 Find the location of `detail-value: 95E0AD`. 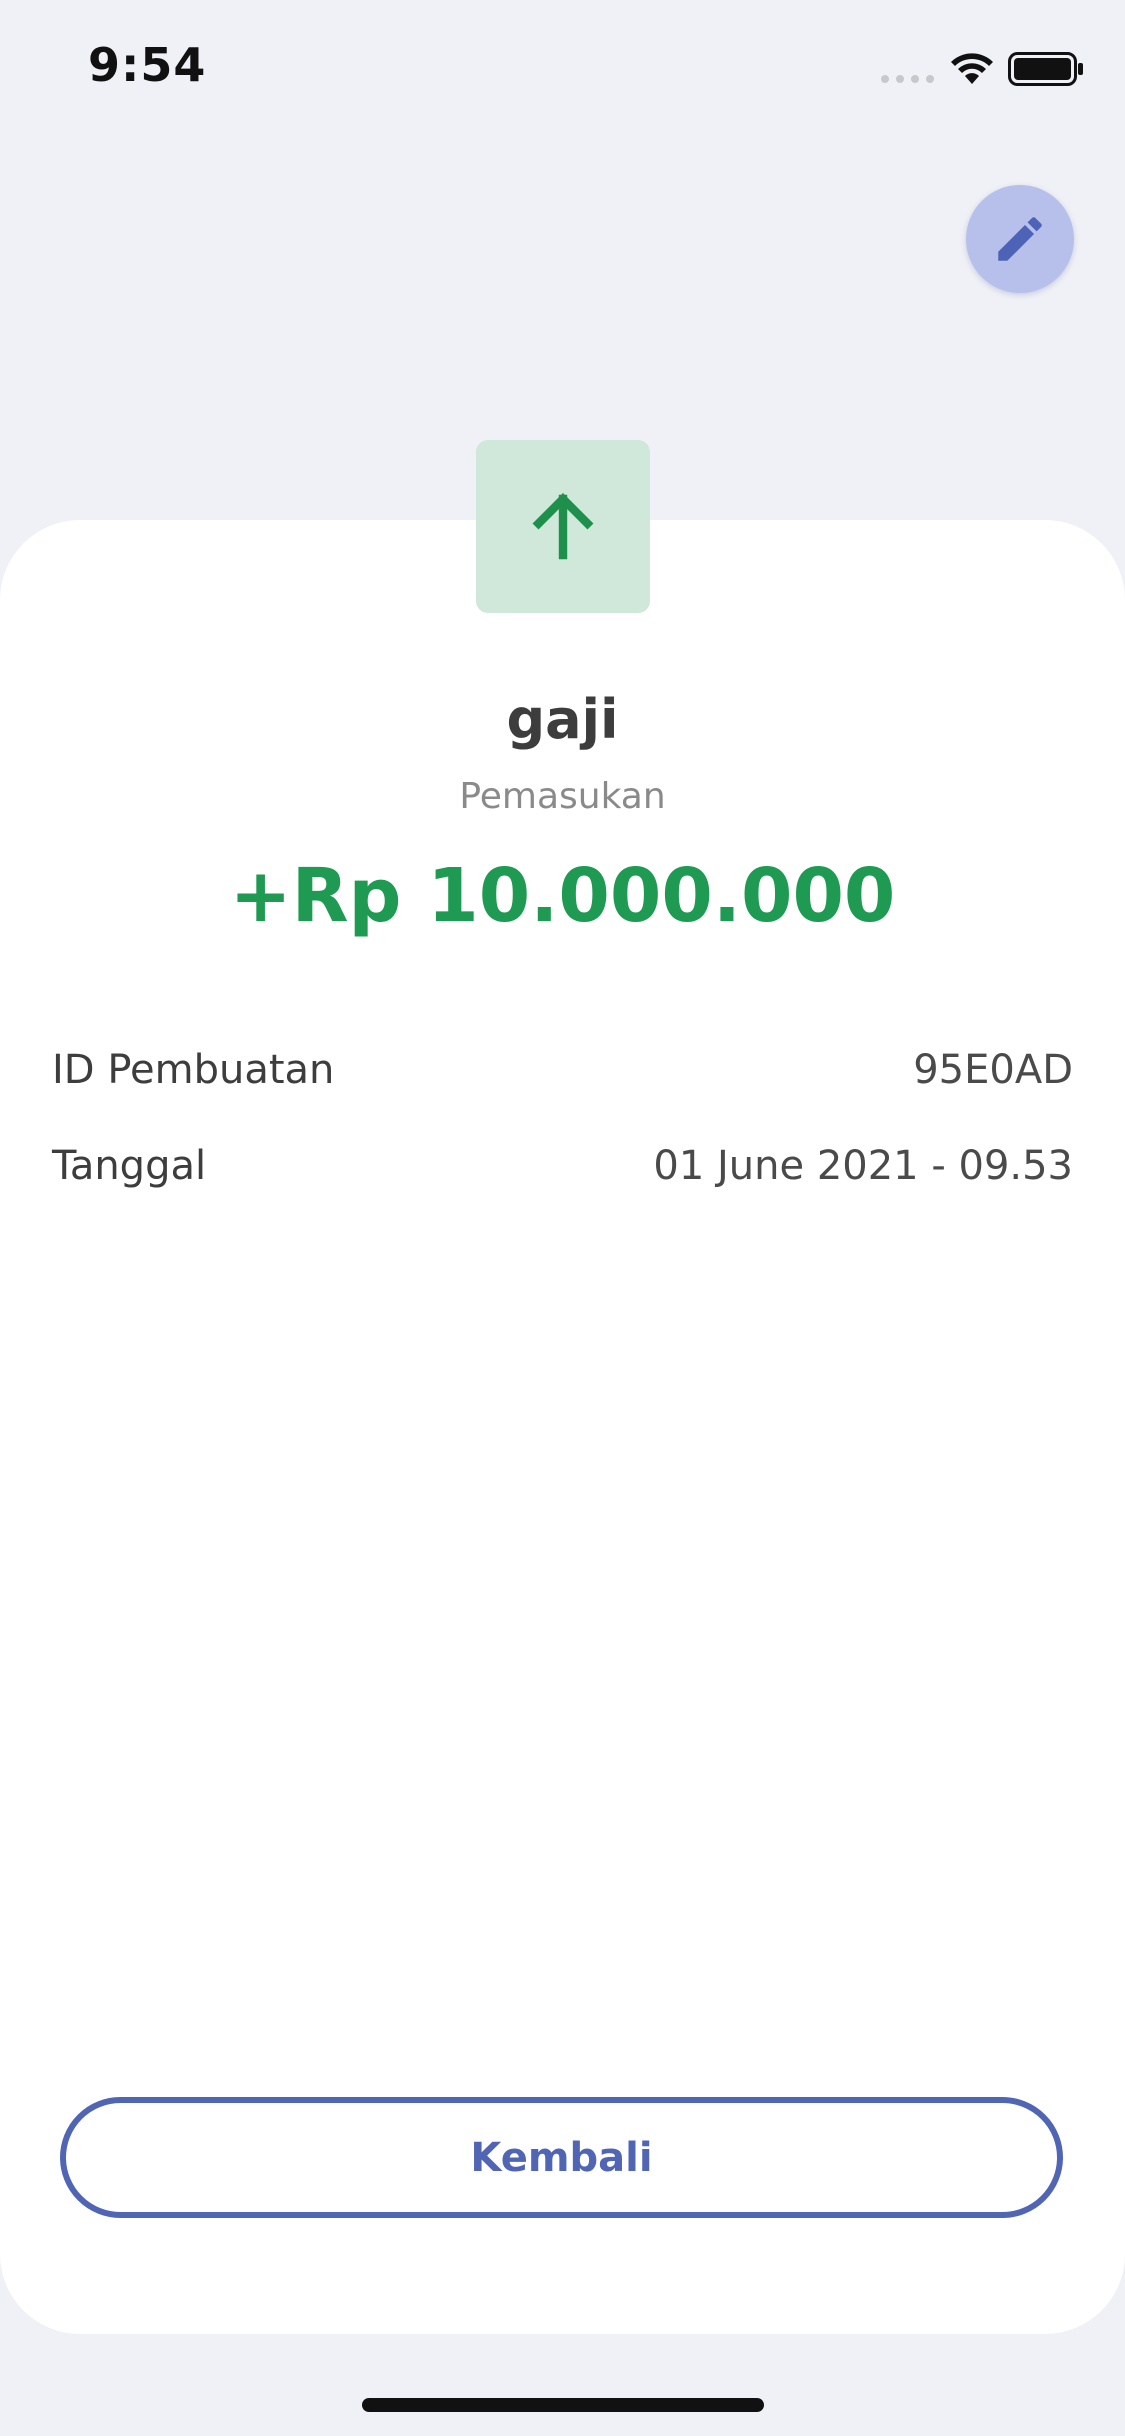

detail-value: 95E0AD is located at coordinates (993, 1070).